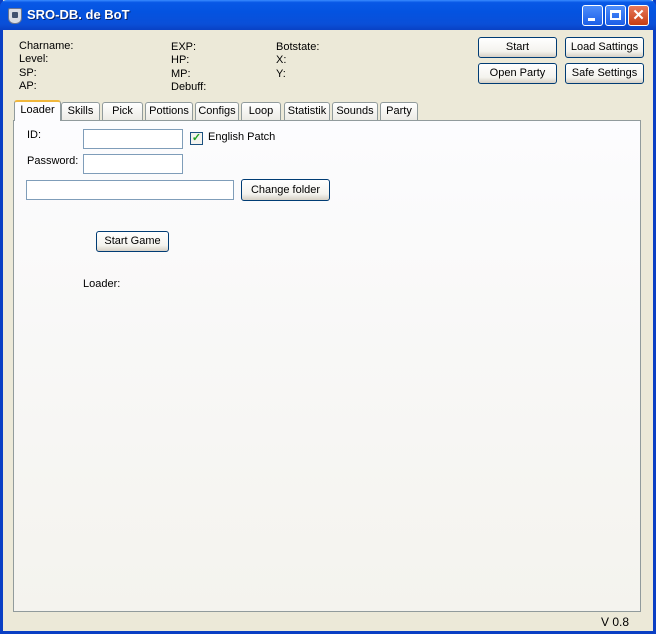  What do you see at coordinates (184, 47) in the screenshot?
I see `exp-label: EXP:` at bounding box center [184, 47].